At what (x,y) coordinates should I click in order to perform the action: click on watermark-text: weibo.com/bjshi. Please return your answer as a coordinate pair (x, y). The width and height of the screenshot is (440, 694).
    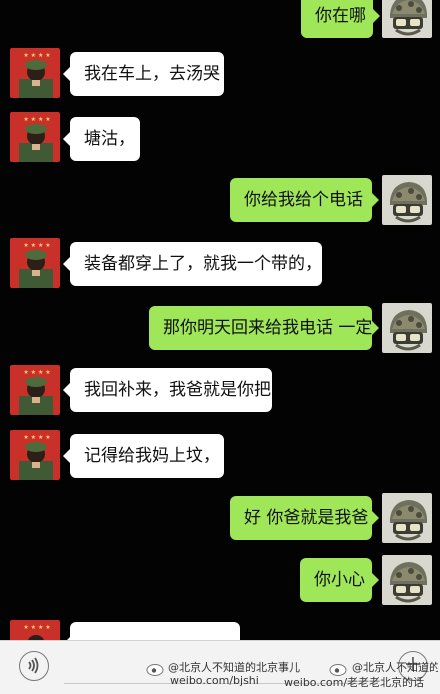
    Looking at the image, I should click on (214, 680).